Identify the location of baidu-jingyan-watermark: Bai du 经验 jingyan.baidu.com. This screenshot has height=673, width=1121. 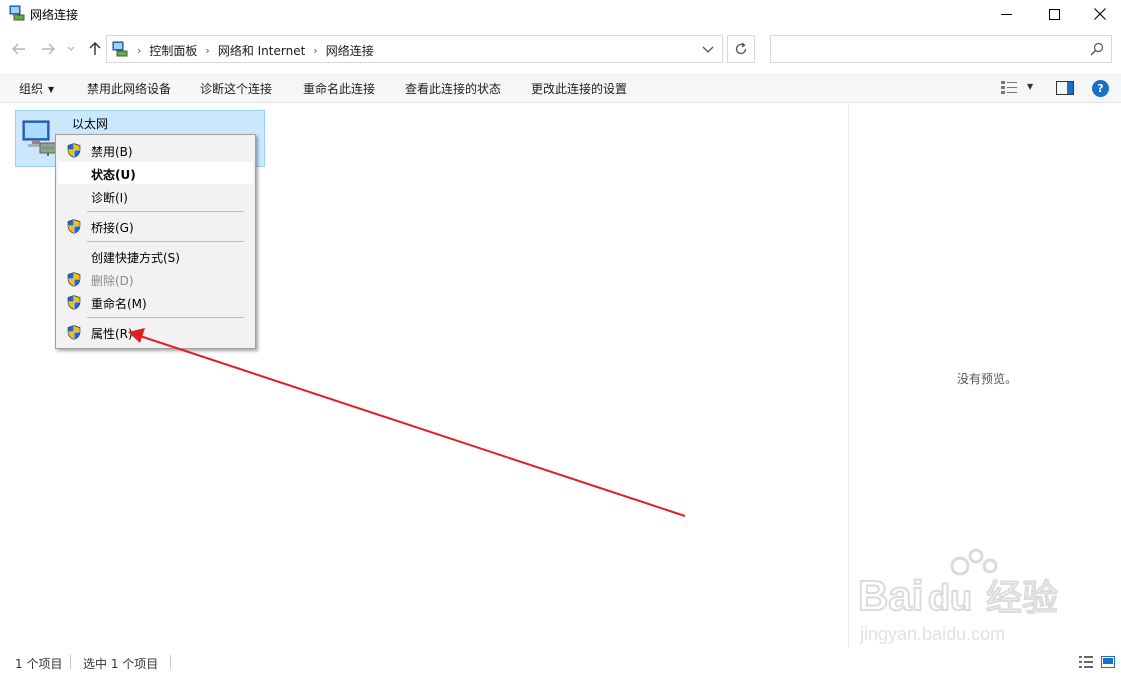
(958, 596).